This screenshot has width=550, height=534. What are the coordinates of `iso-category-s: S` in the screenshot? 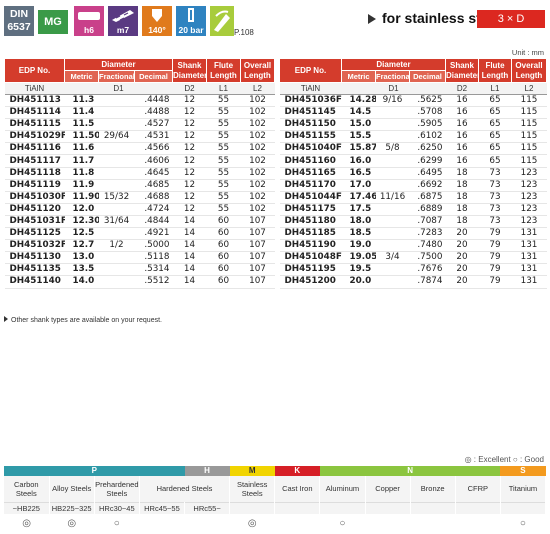 It's located at (523, 471).